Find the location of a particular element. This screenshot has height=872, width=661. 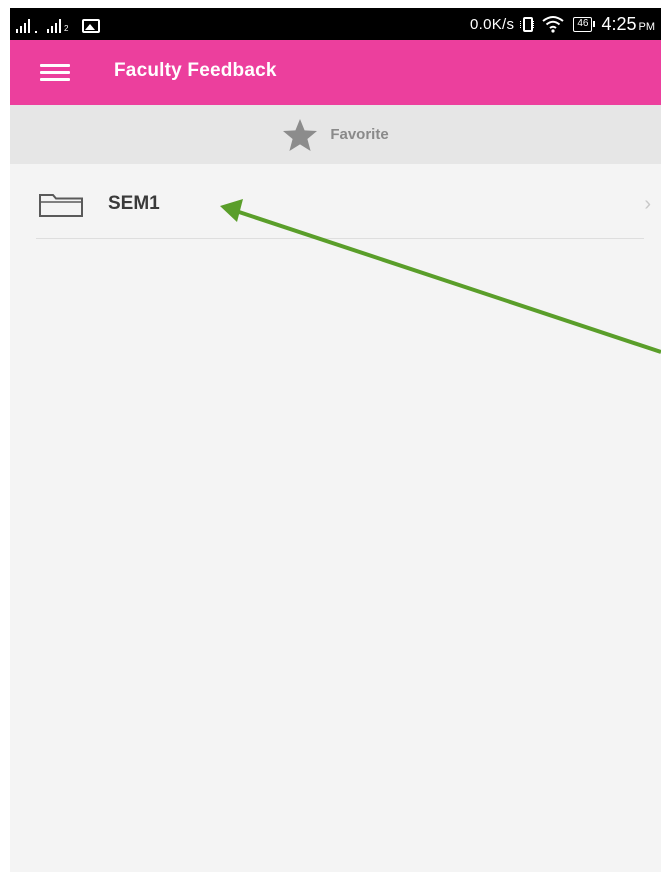

app-title: Faculty Feedback is located at coordinates (195, 70).